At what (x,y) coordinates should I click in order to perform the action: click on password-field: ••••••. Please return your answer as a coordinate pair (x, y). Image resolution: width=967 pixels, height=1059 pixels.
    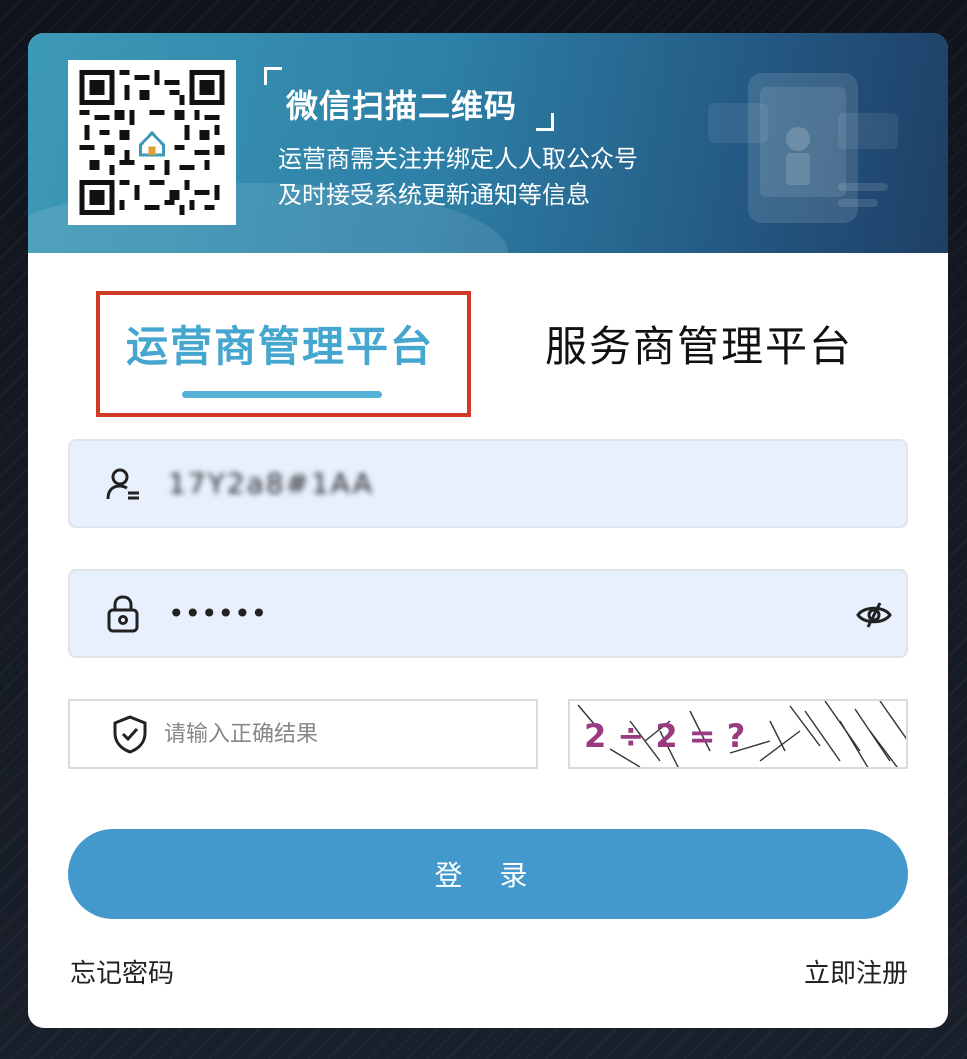
    Looking at the image, I should click on (488, 613).